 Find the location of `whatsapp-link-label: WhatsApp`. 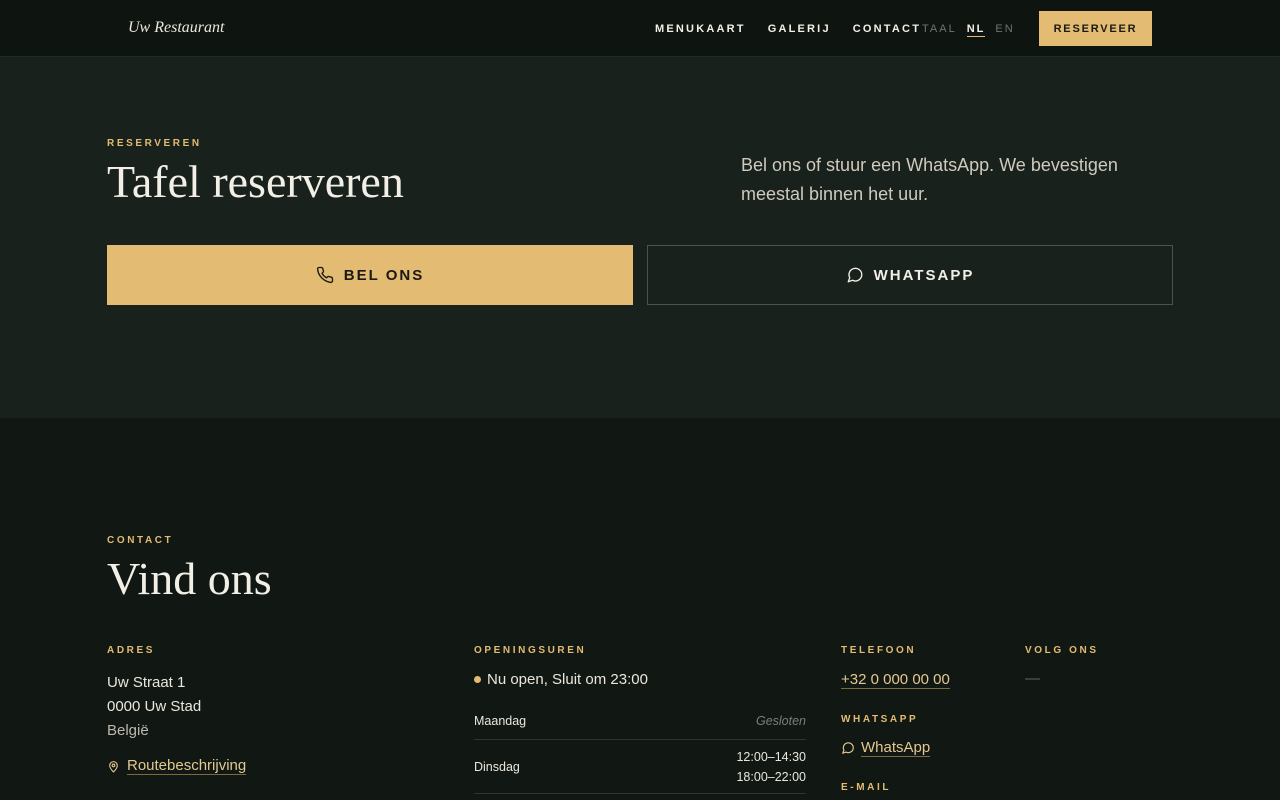

whatsapp-link-label: WhatsApp is located at coordinates (896, 748).